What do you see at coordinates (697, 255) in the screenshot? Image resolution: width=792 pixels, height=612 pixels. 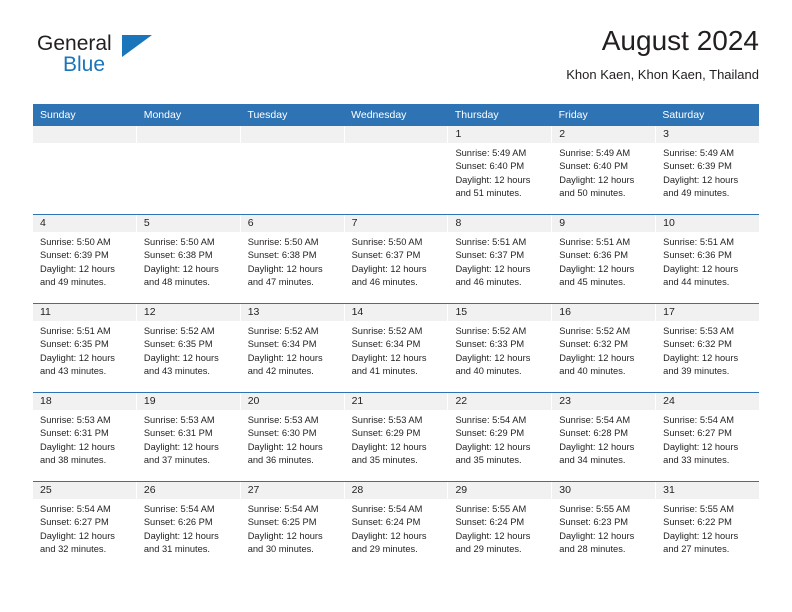 I see `sunset-text: Sunset: 6:36 PM` at bounding box center [697, 255].